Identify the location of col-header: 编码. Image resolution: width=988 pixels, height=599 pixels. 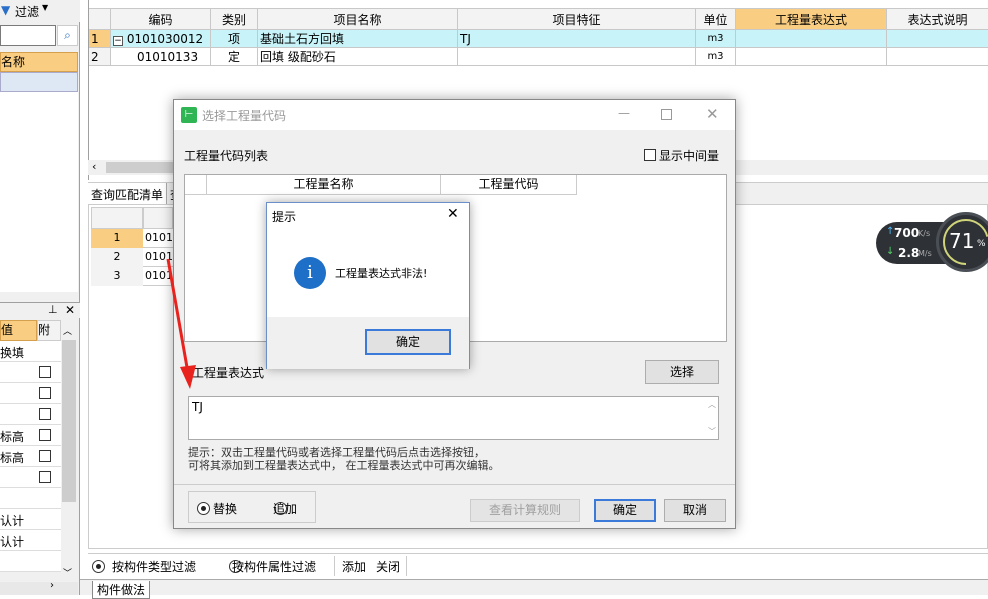
(161, 19).